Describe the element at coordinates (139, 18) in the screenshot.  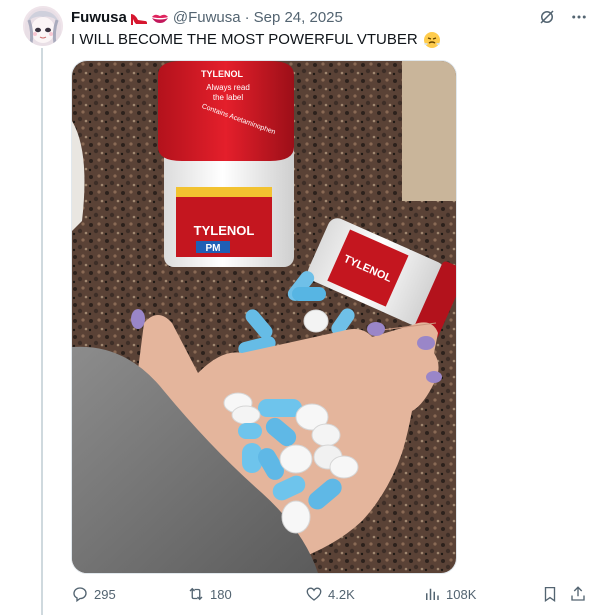
I see `high-heel-icon` at that location.